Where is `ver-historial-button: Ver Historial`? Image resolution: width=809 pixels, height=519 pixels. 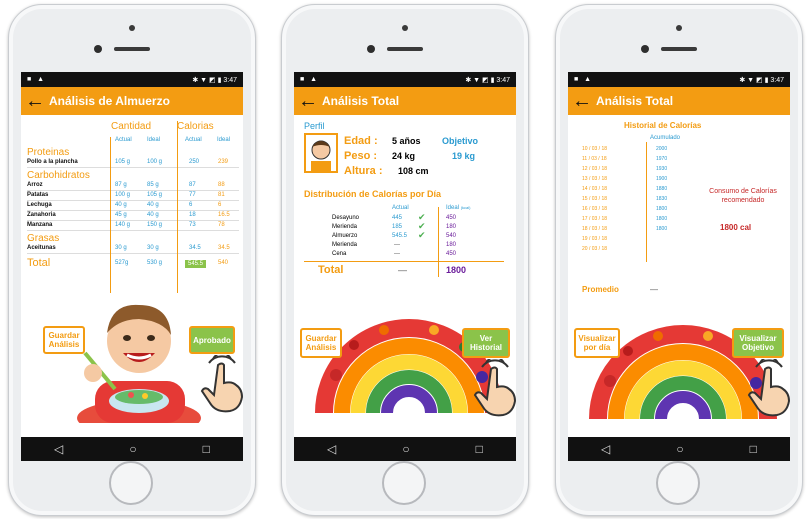 ver-historial-button: Ver Historial is located at coordinates (486, 343).